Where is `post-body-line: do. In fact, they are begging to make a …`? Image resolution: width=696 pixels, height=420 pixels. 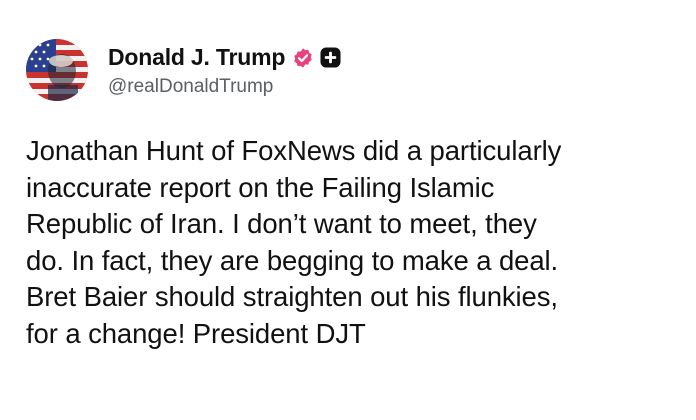
post-body-line: do. In fact, they are begging to make a … is located at coordinates (292, 260).